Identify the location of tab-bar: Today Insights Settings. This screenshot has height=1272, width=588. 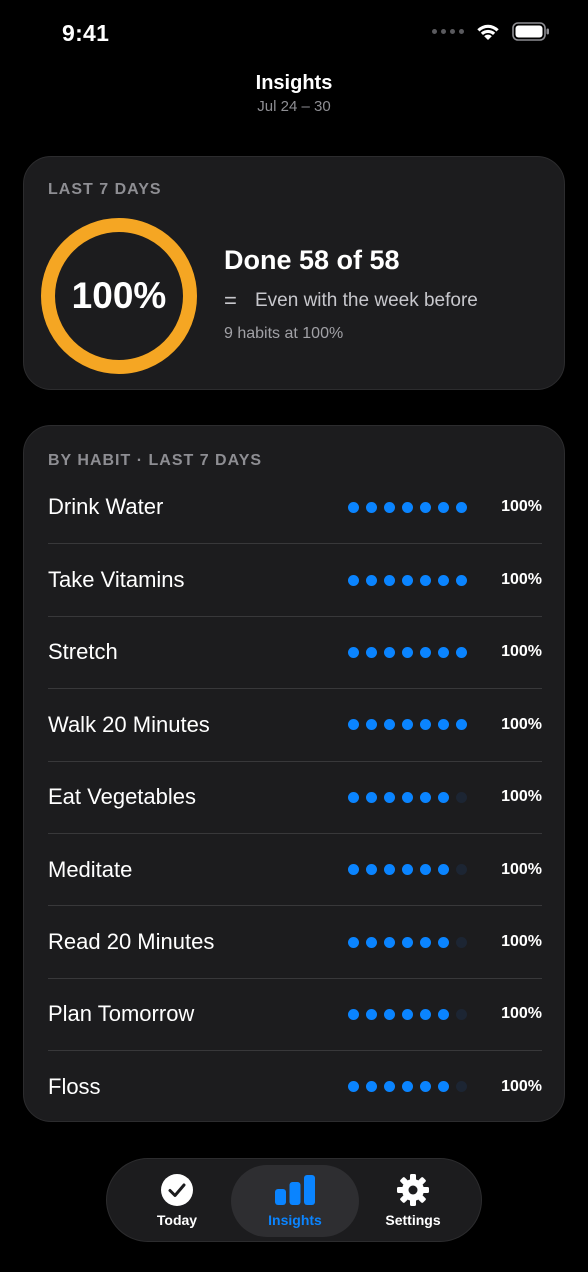
(294, 1200).